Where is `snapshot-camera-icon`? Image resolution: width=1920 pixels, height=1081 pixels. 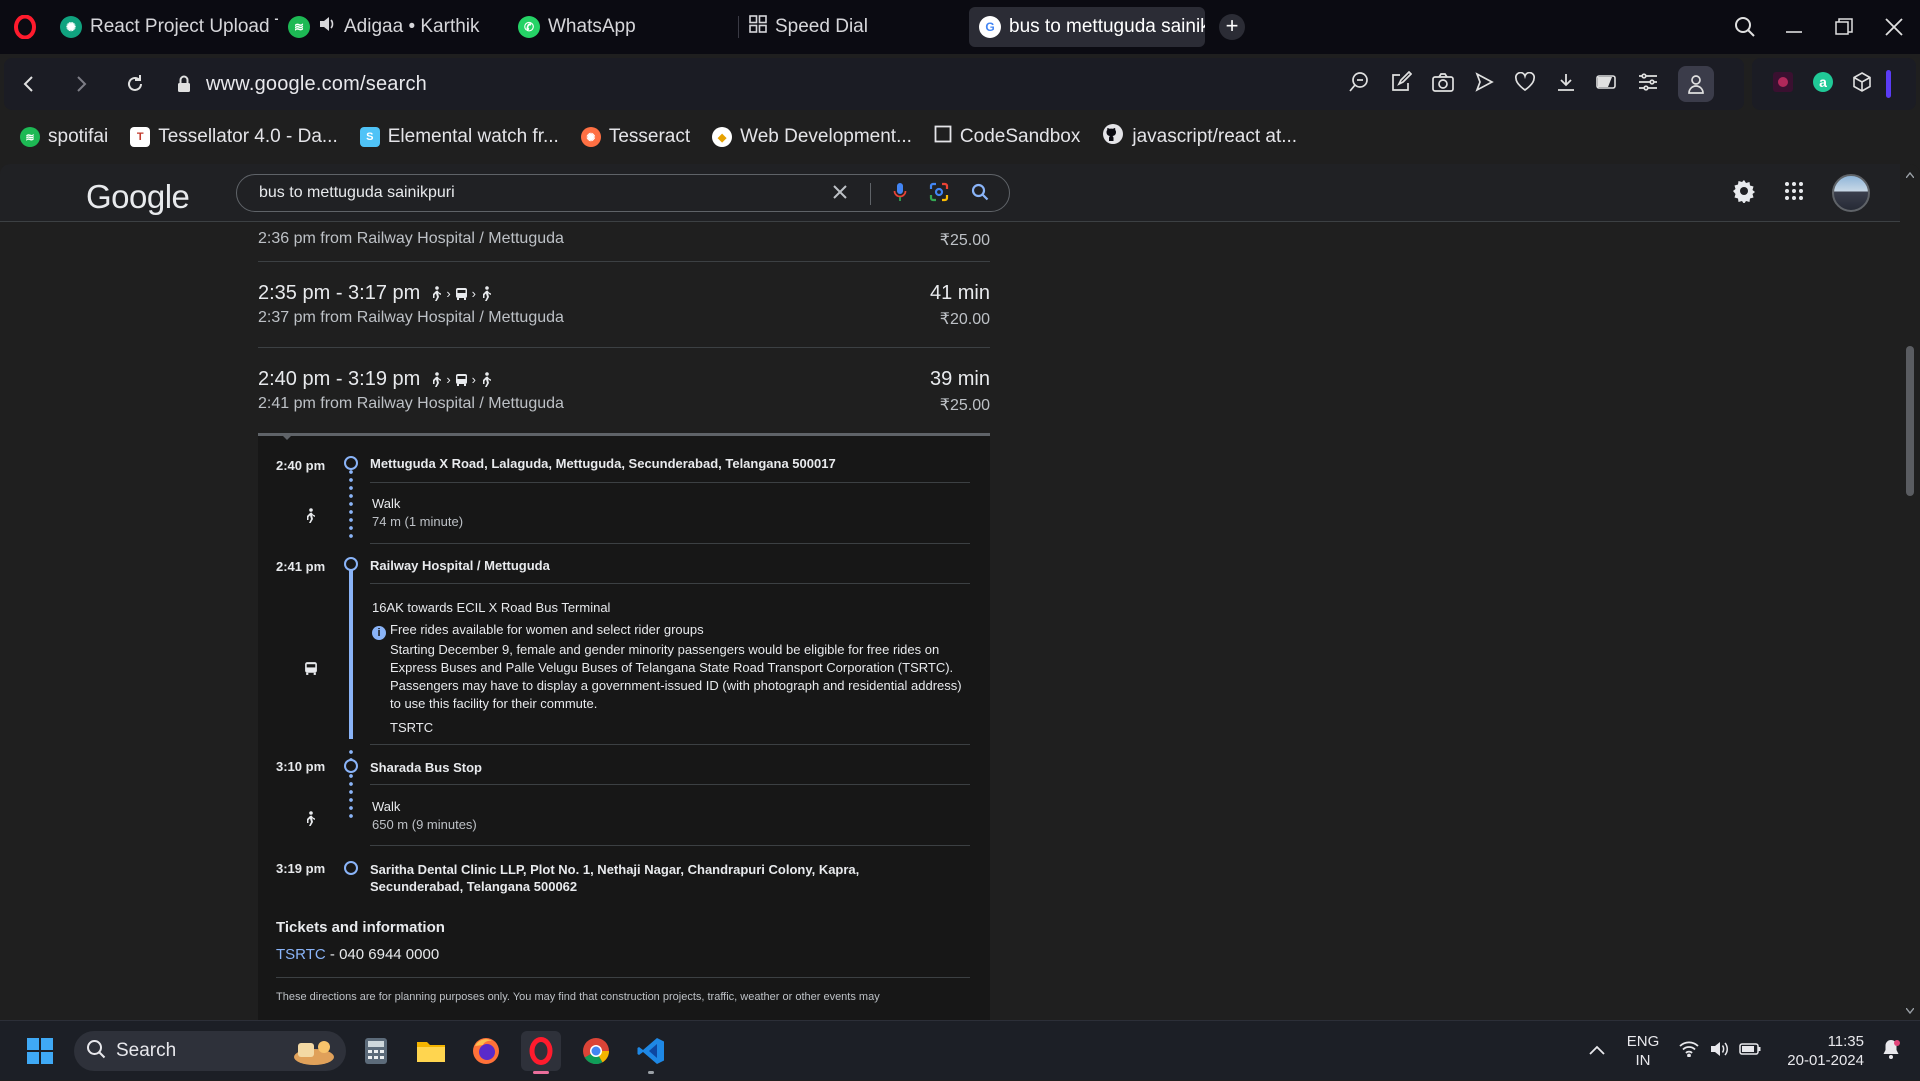 snapshot-camera-icon is located at coordinates (1443, 84).